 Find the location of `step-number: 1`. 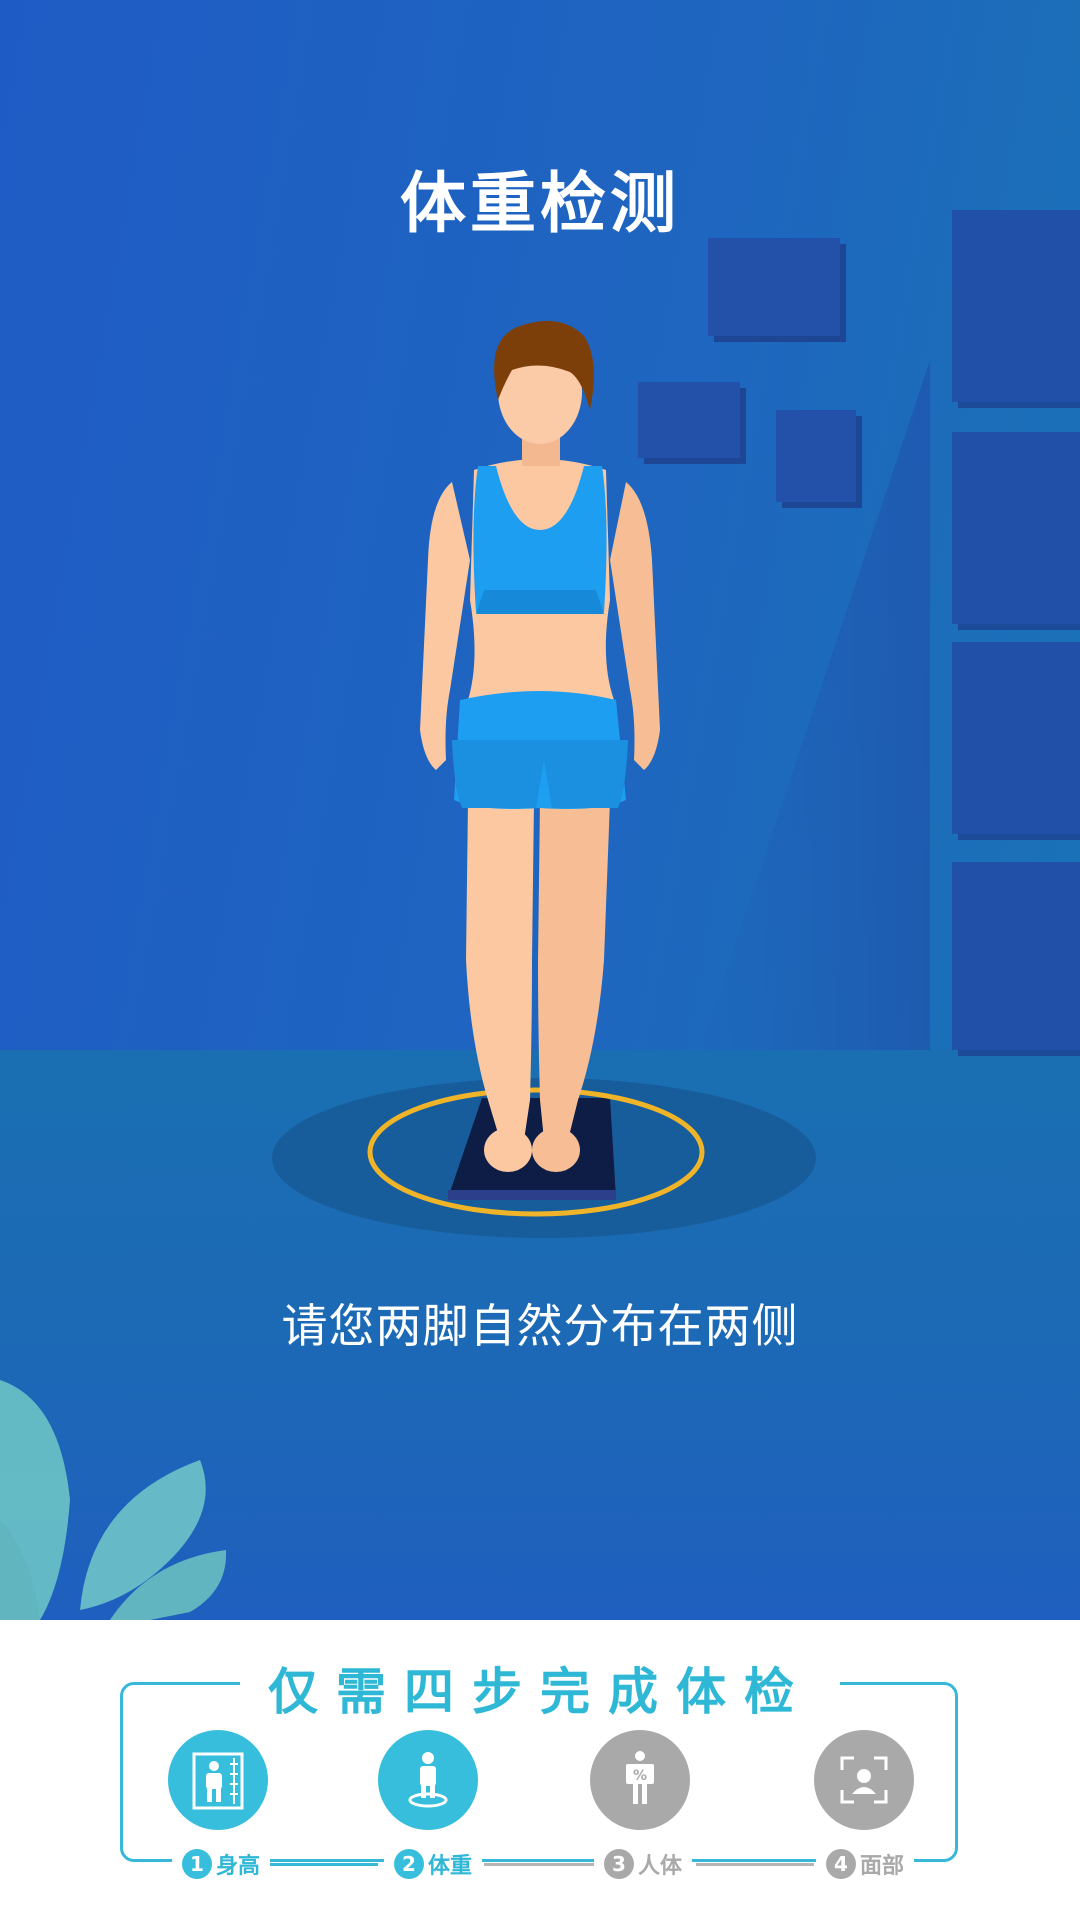

step-number: 1 is located at coordinates (197, 1864).